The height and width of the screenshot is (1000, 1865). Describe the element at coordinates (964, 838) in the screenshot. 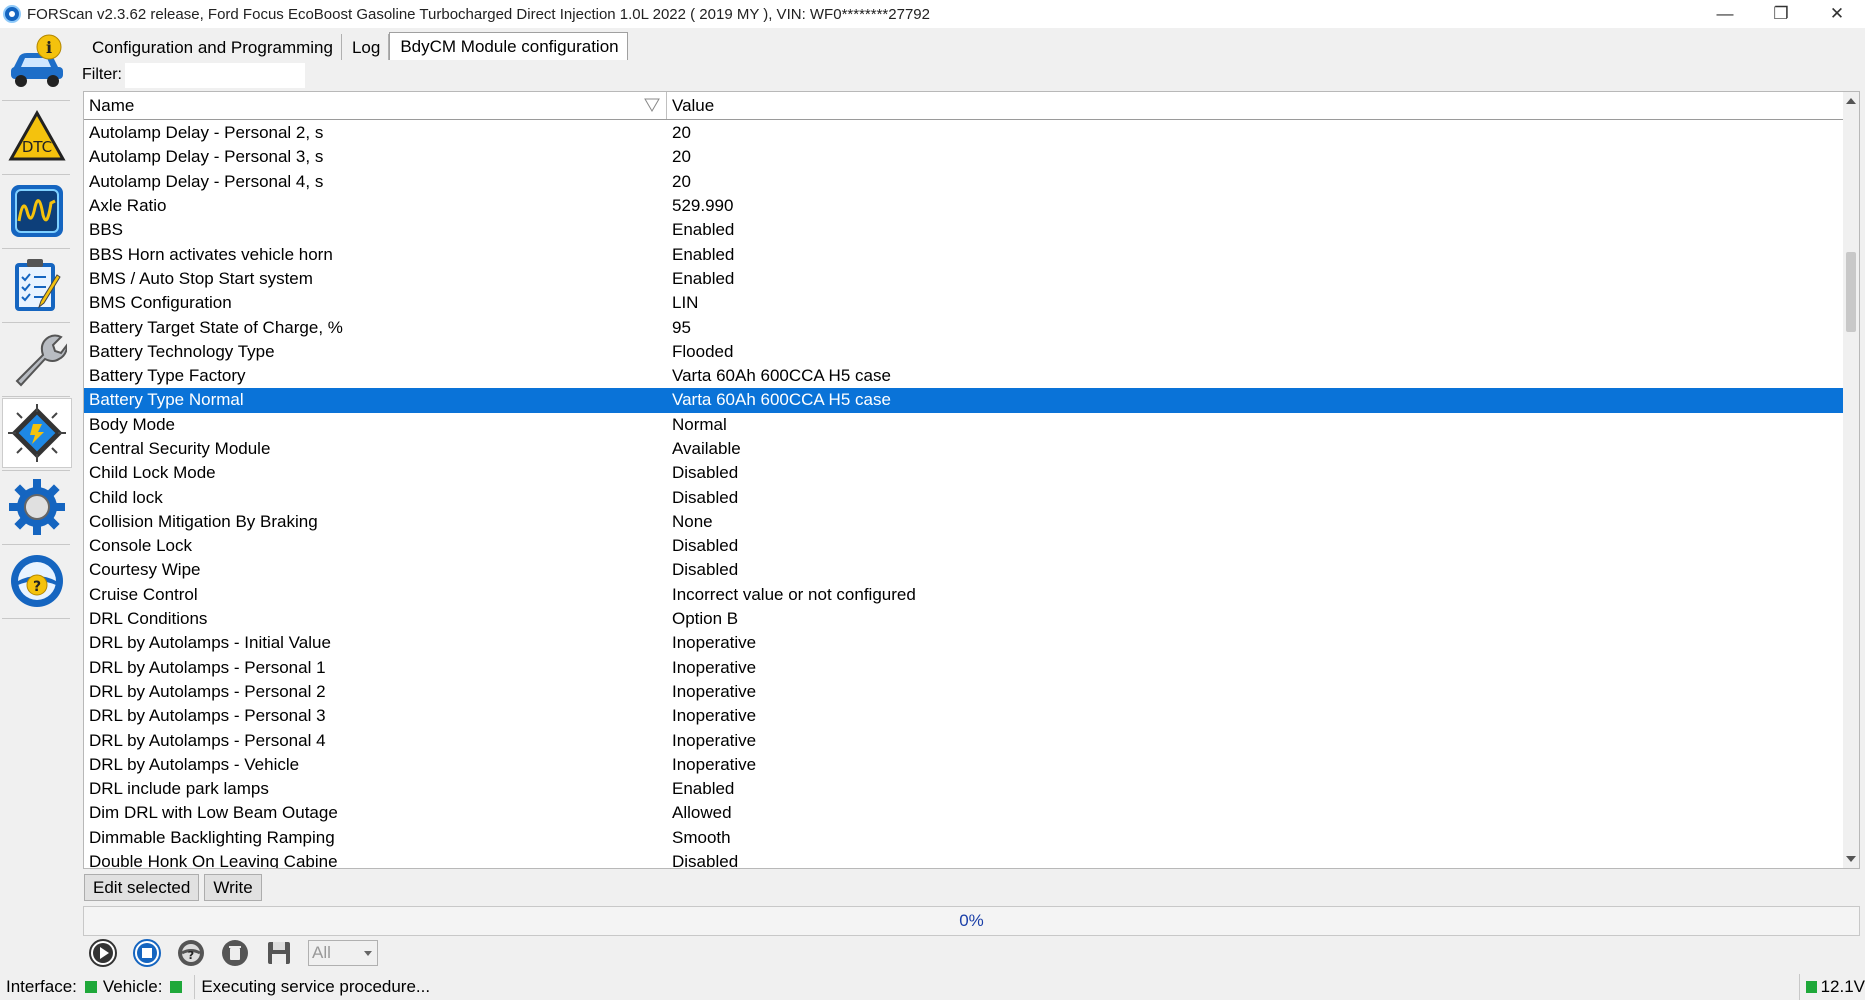

I see `table-row: Dimmable Backlighting Ramping Smooth` at that location.